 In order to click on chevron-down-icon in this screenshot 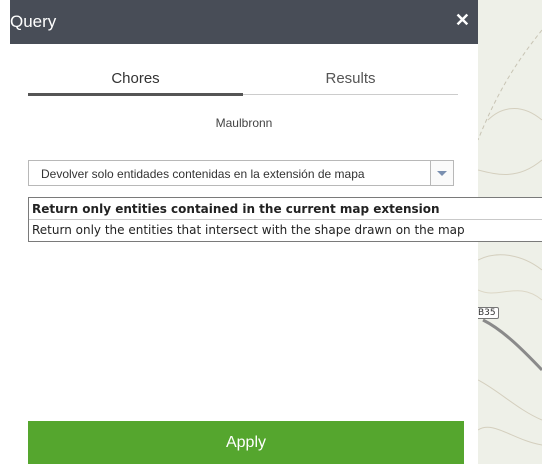, I will do `click(442, 173)`.